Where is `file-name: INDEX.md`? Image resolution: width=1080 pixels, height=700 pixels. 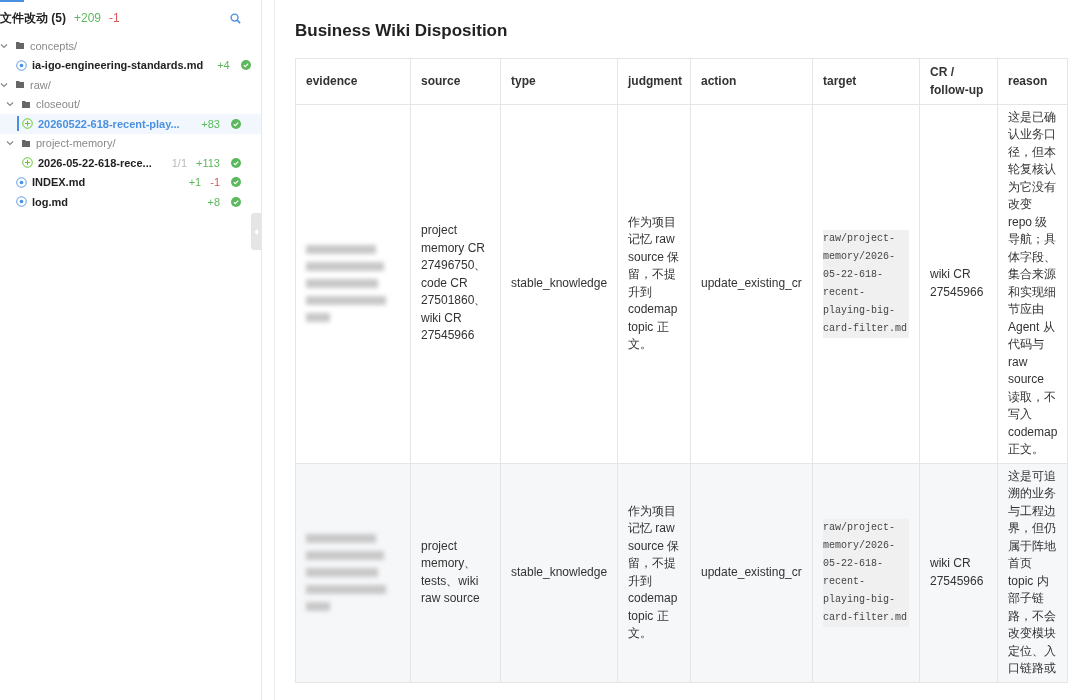
file-name: INDEX.md is located at coordinates (59, 182).